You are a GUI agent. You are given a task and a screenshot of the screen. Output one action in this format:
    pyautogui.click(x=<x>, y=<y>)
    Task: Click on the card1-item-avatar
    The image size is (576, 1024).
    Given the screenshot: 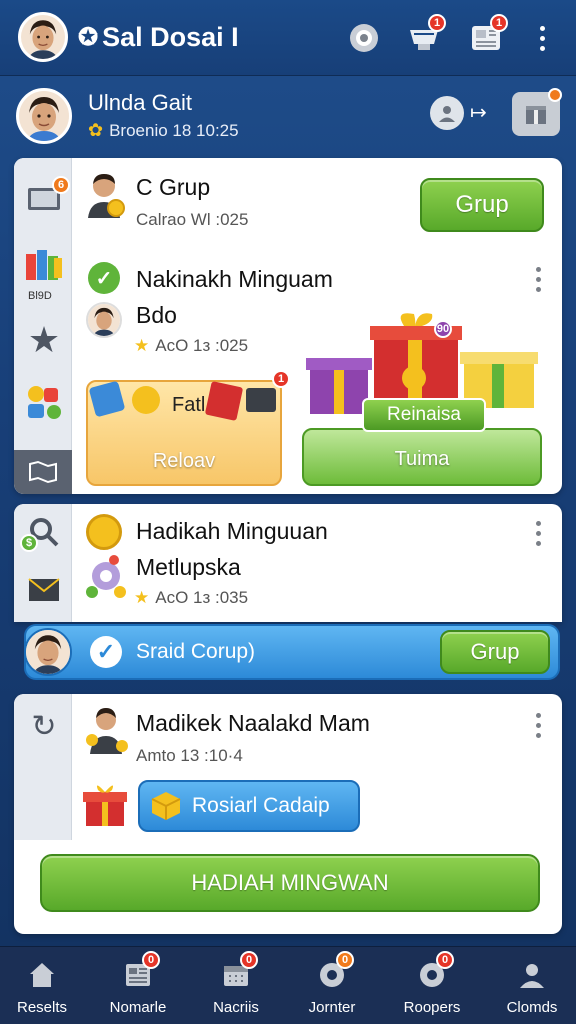 What is the action you would take?
    pyautogui.click(x=104, y=320)
    